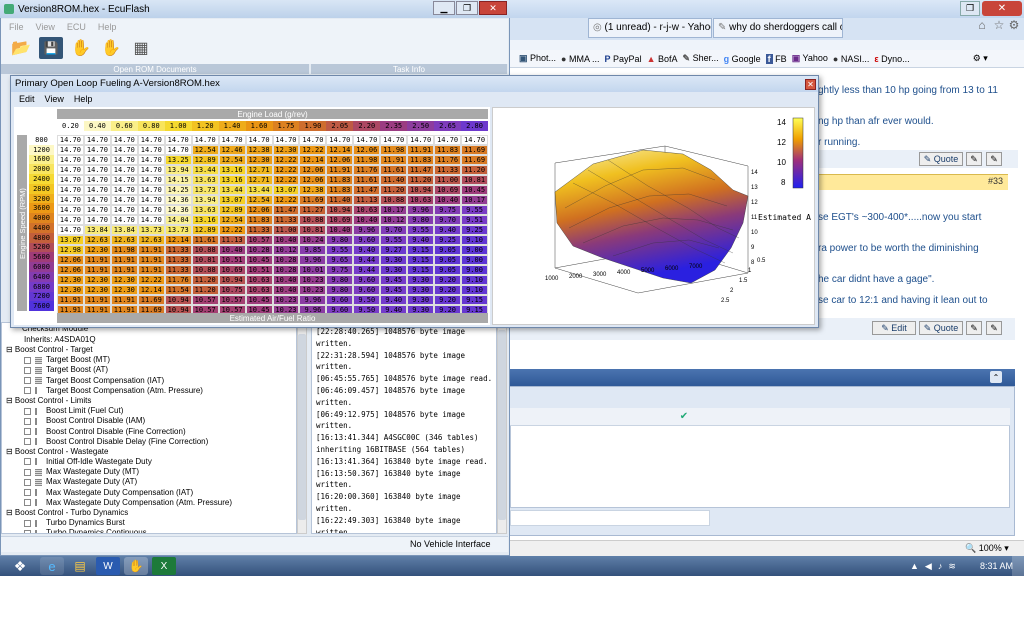  I want to click on home-icon: ⌂, so click(982, 25).